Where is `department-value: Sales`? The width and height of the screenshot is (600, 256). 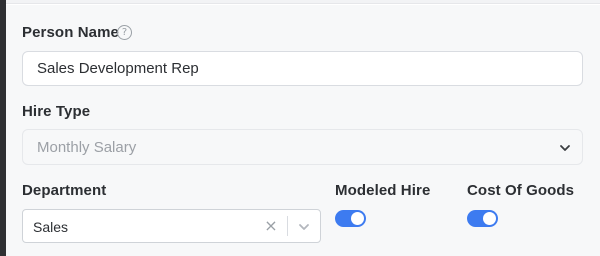 department-value: Sales is located at coordinates (51, 227).